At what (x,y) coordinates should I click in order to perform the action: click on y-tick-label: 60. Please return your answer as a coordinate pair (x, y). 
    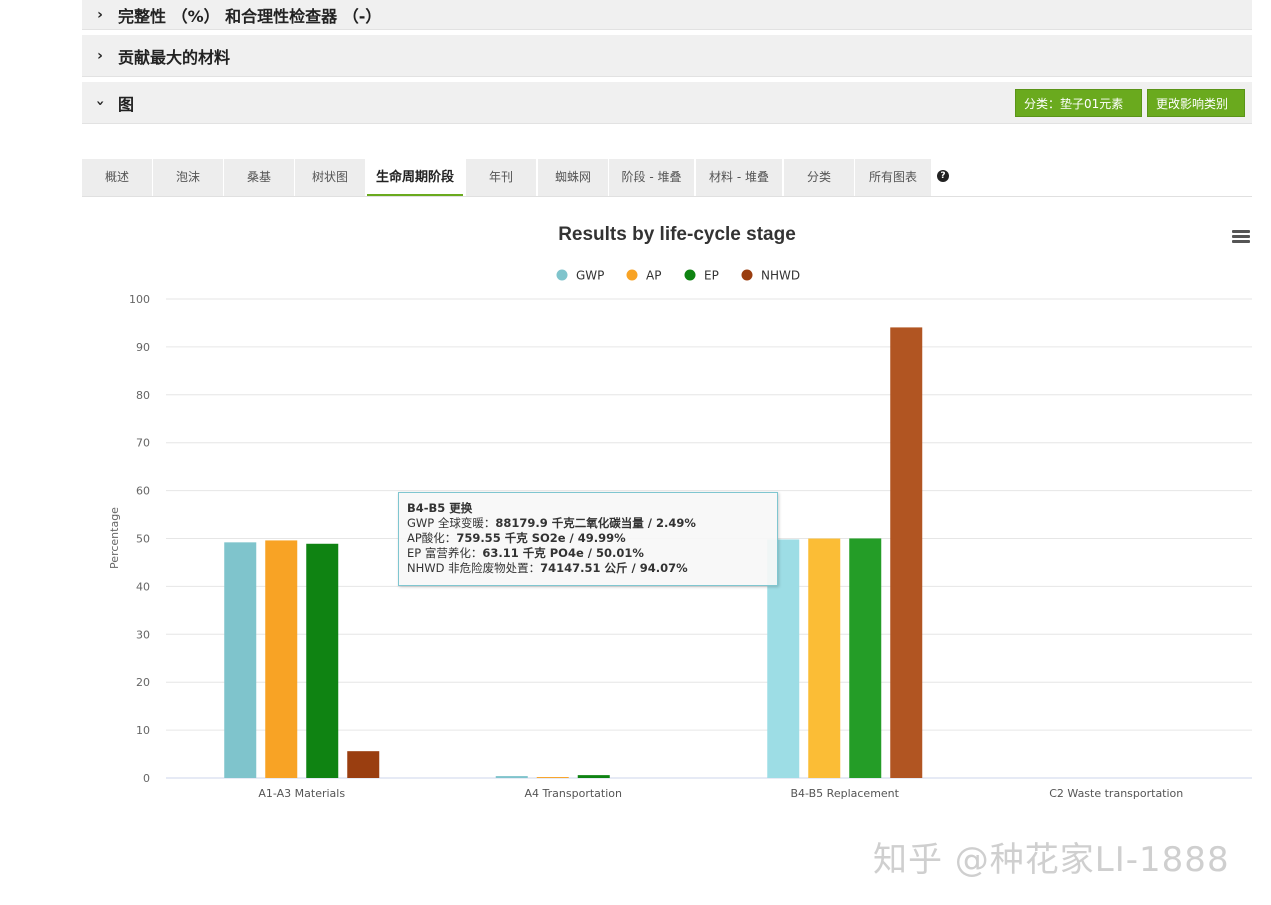
    Looking at the image, I should click on (143, 491).